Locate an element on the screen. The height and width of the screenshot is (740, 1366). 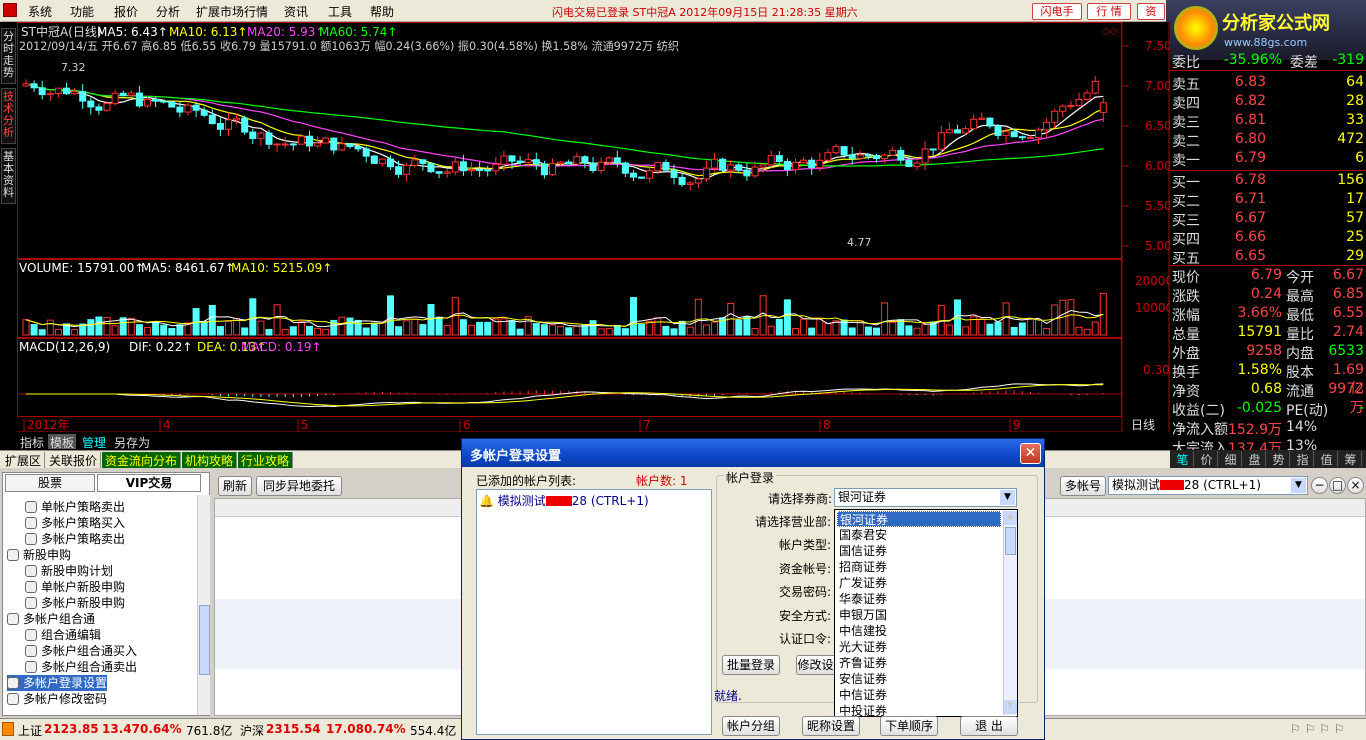
scroll-up-icon: ▲ is located at coordinates (1010, 518).